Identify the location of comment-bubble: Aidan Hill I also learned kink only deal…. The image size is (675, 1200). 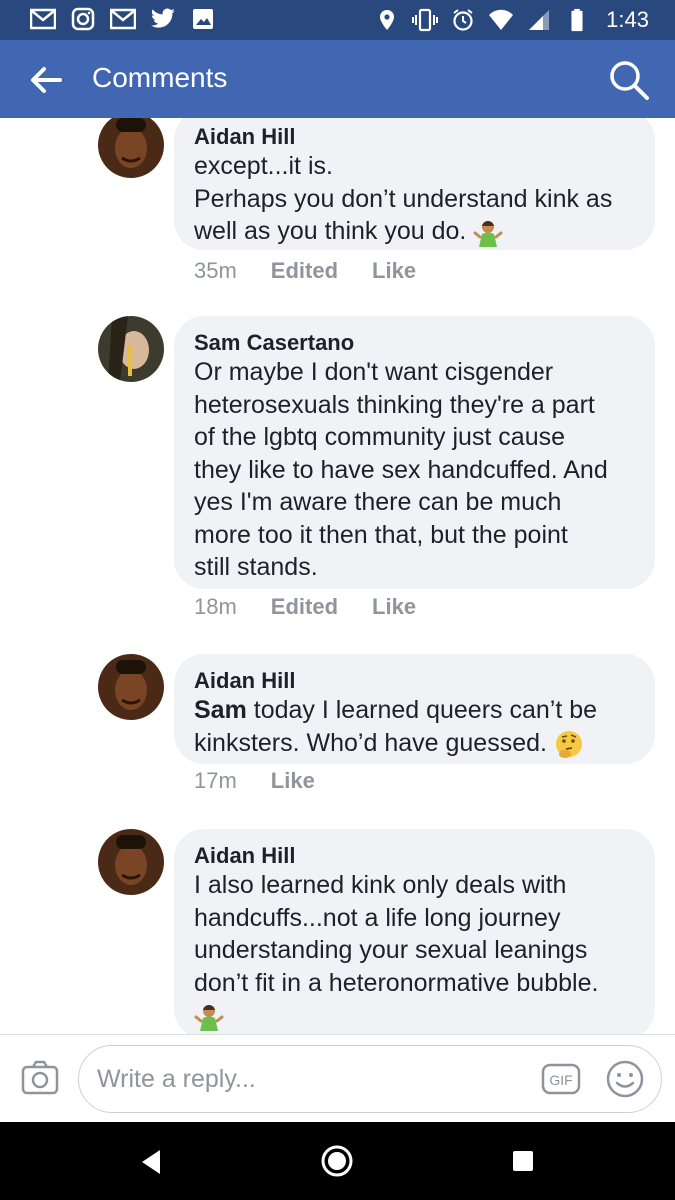
(414, 931).